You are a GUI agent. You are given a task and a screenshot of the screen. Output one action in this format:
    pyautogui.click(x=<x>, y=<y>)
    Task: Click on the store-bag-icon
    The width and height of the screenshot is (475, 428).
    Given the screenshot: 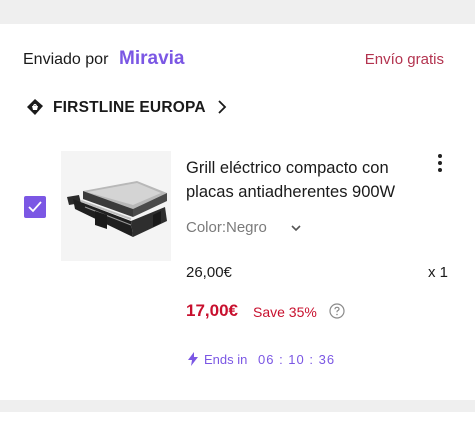 What is the action you would take?
    pyautogui.click(x=35, y=107)
    